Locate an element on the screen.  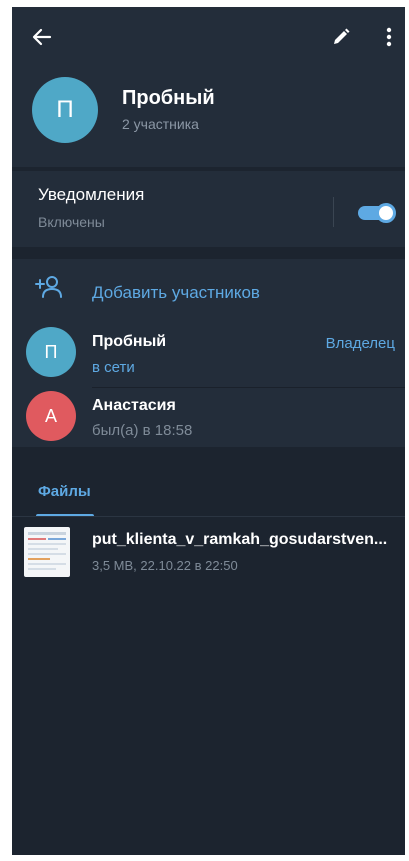
pencil-icon is located at coordinates (342, 36).